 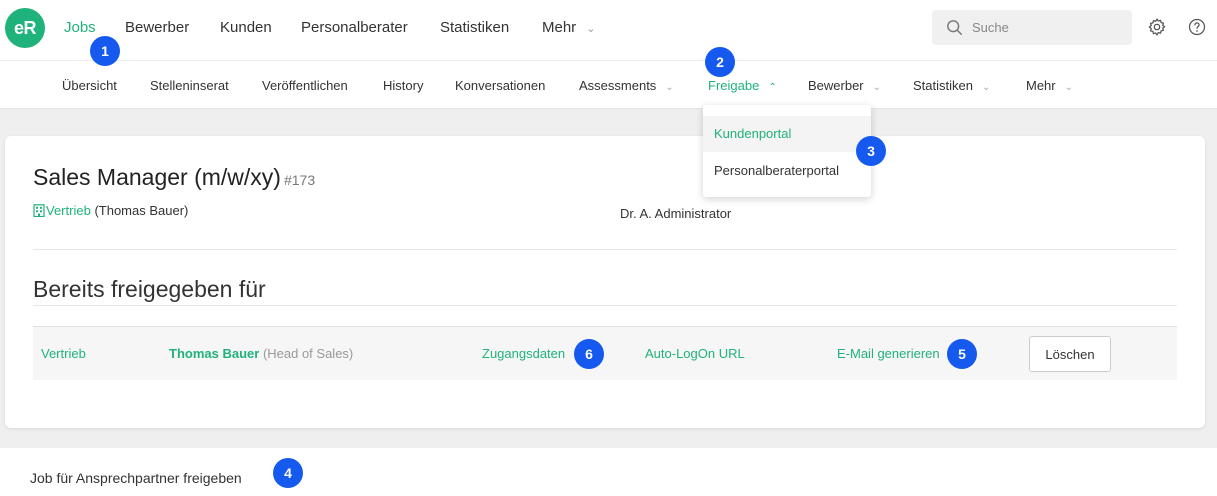 I want to click on annotation-badge: 4, so click(x=288, y=473).